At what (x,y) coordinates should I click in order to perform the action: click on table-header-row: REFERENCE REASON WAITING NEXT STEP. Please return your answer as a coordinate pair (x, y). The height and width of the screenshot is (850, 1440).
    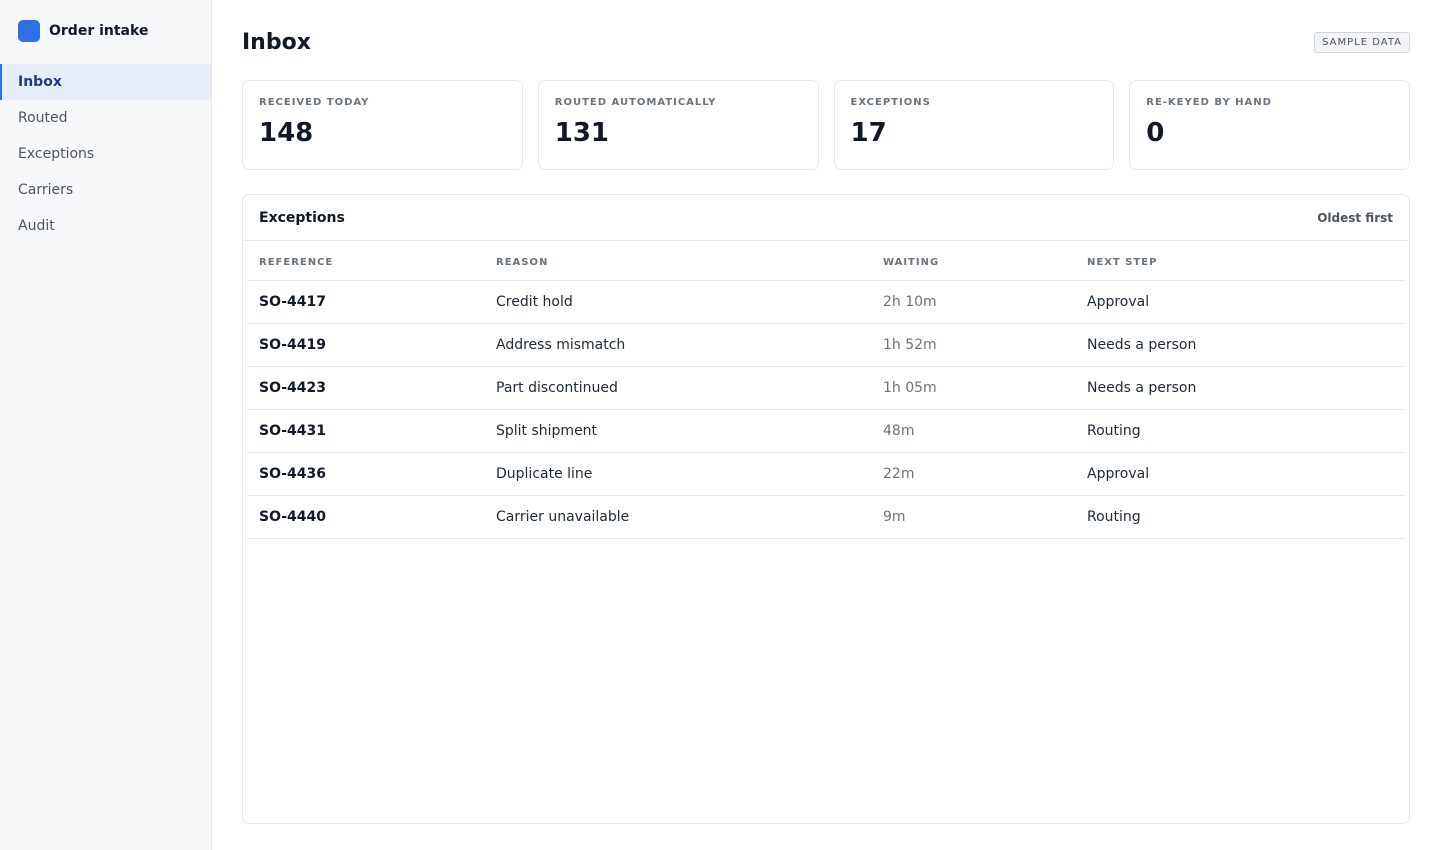
    Looking at the image, I should click on (826, 261).